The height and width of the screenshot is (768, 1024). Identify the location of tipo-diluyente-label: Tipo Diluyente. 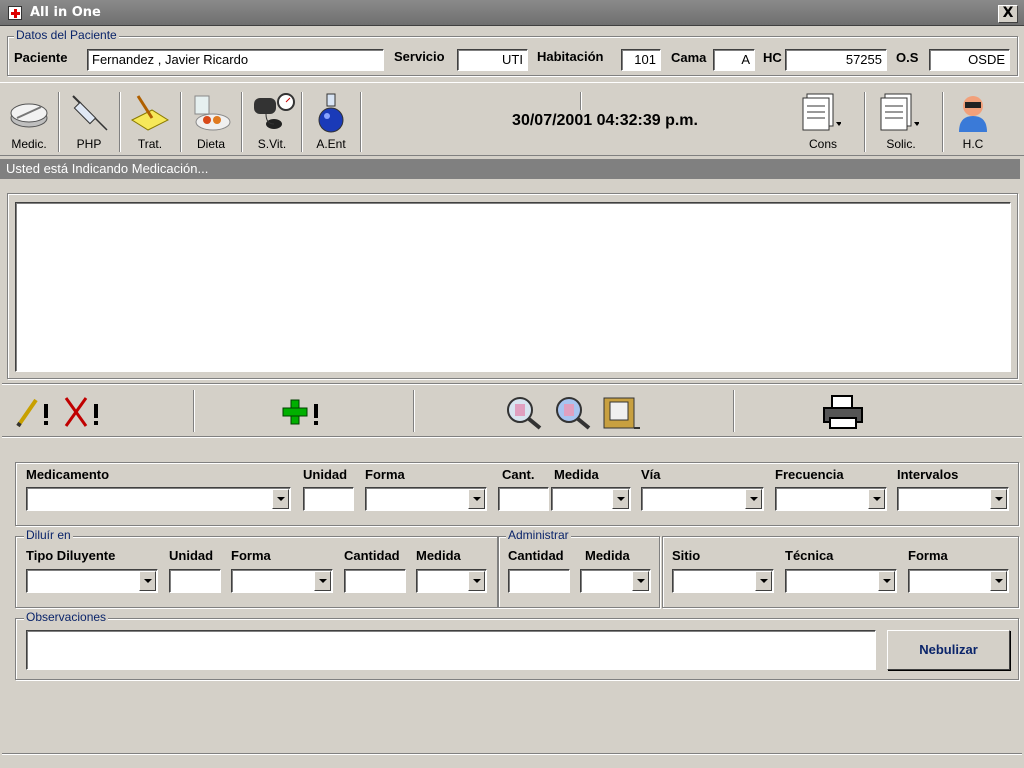
(71, 555).